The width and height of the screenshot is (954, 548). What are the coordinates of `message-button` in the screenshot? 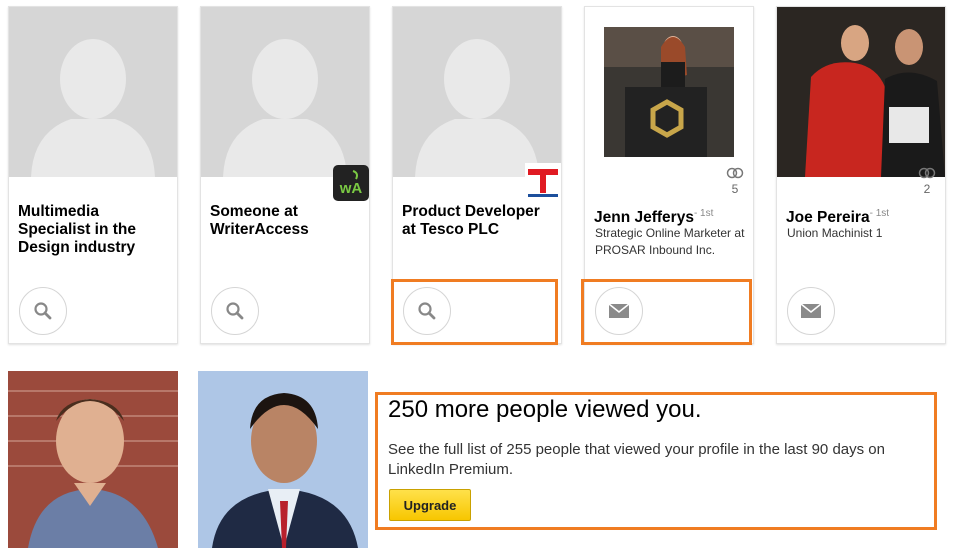 It's located at (811, 311).